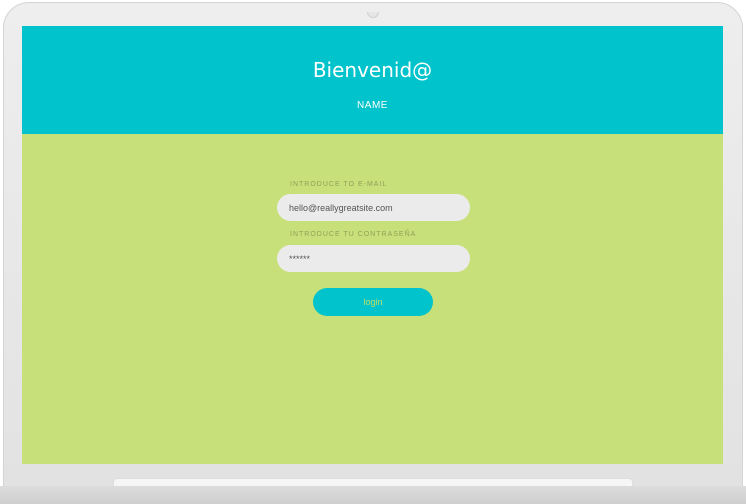  Describe the element at coordinates (373, 258) in the screenshot. I see `password-field` at that location.